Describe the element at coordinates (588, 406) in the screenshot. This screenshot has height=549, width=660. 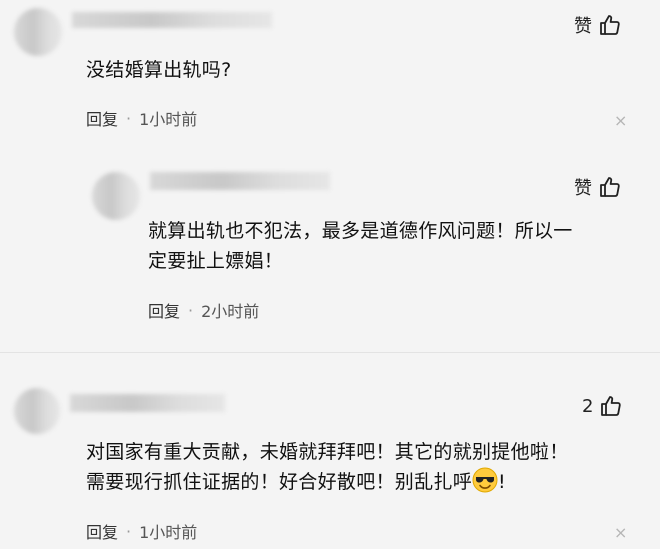
I see `like-count: 2` at that location.